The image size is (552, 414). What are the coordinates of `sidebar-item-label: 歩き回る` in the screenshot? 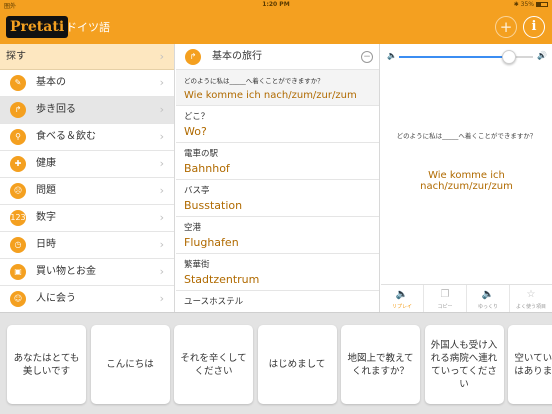 It's located at (56, 109).